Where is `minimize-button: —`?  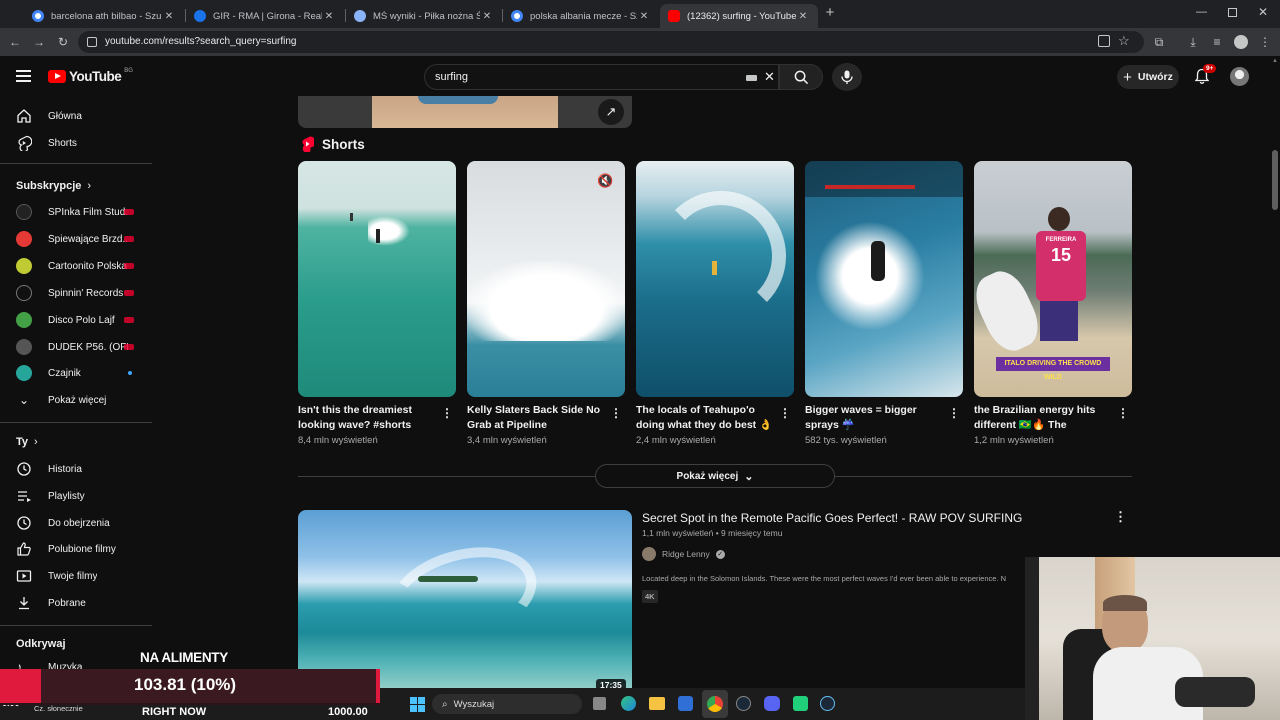 minimize-button: — is located at coordinates (1202, 12).